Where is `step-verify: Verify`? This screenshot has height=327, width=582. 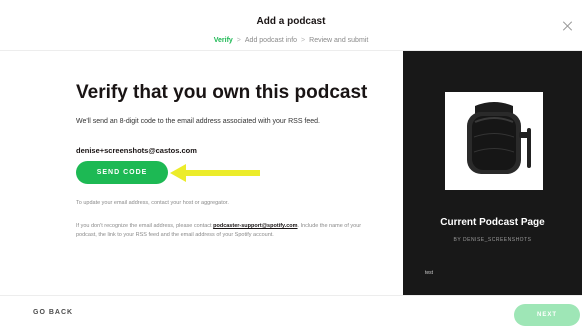
step-verify: Verify is located at coordinates (223, 40).